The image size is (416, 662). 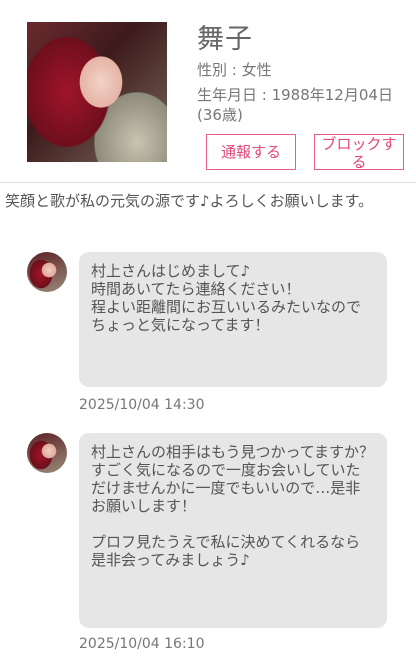 What do you see at coordinates (142, 644) in the screenshot?
I see `message-timestamp: 2025/10/04 16:10` at bounding box center [142, 644].